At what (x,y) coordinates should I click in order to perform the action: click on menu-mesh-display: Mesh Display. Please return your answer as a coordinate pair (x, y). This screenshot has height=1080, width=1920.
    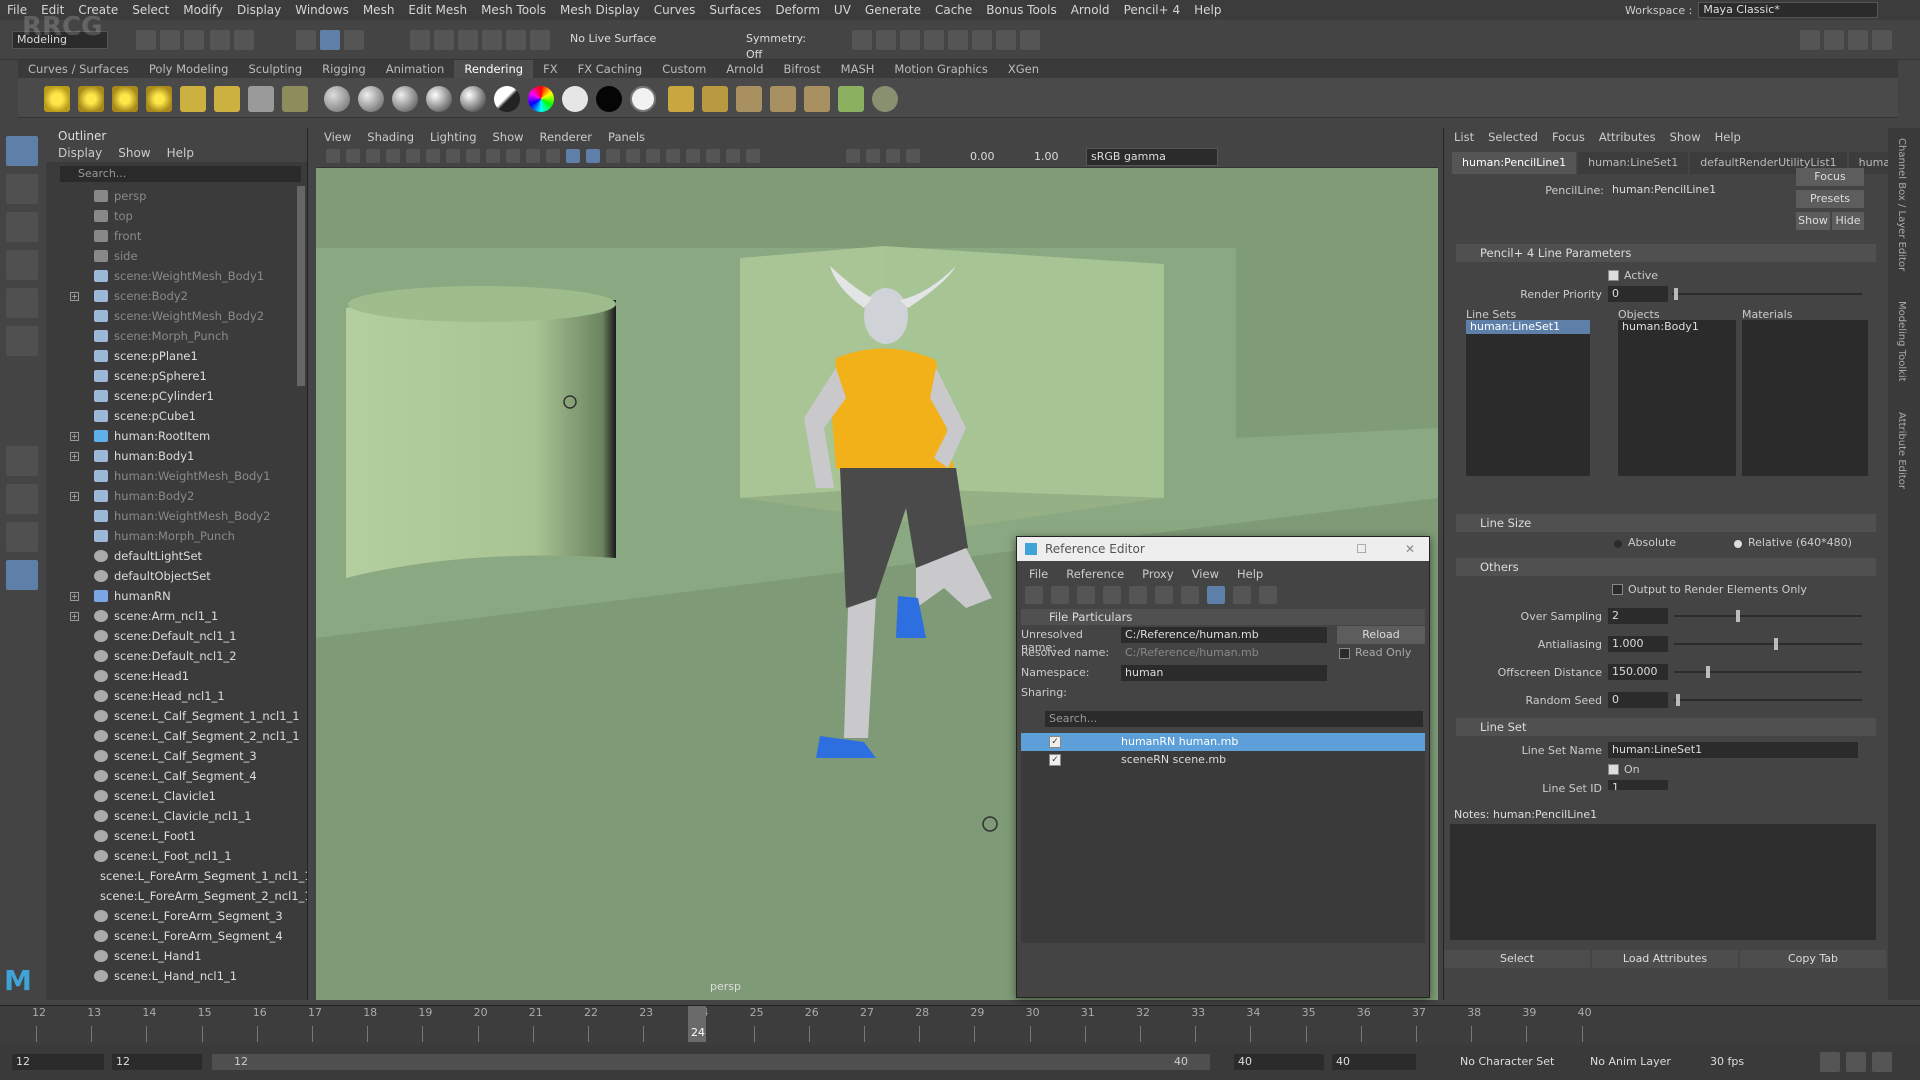
    Looking at the image, I should click on (600, 10).